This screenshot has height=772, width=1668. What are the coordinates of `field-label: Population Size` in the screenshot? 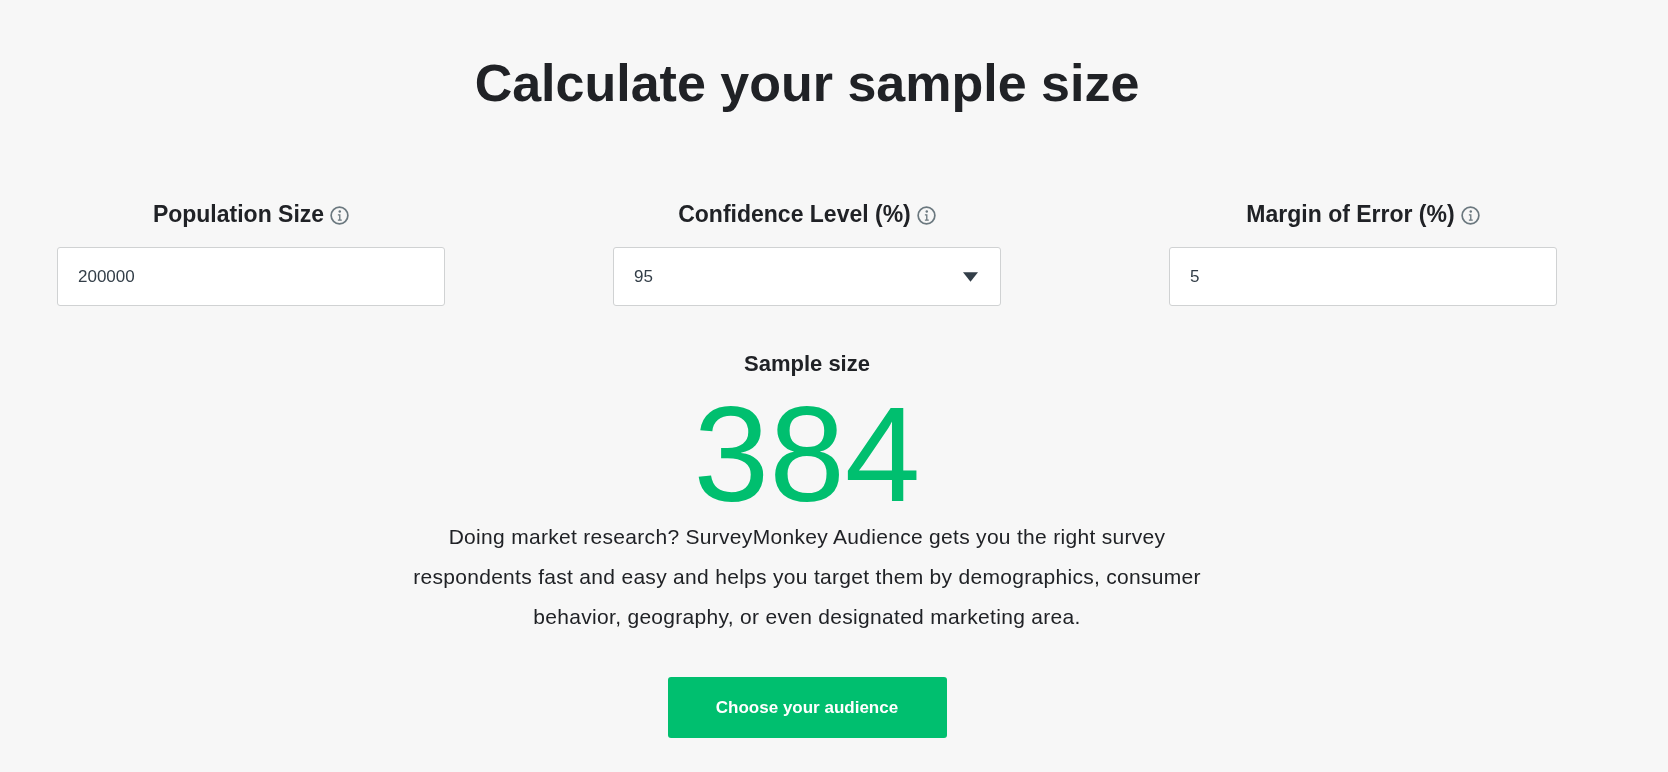 It's located at (238, 214).